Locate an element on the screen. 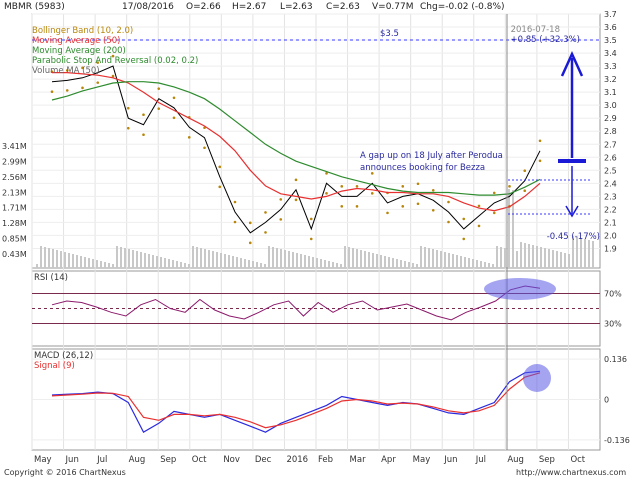  legend-ma200: Moving Average (200) is located at coordinates (79, 51).